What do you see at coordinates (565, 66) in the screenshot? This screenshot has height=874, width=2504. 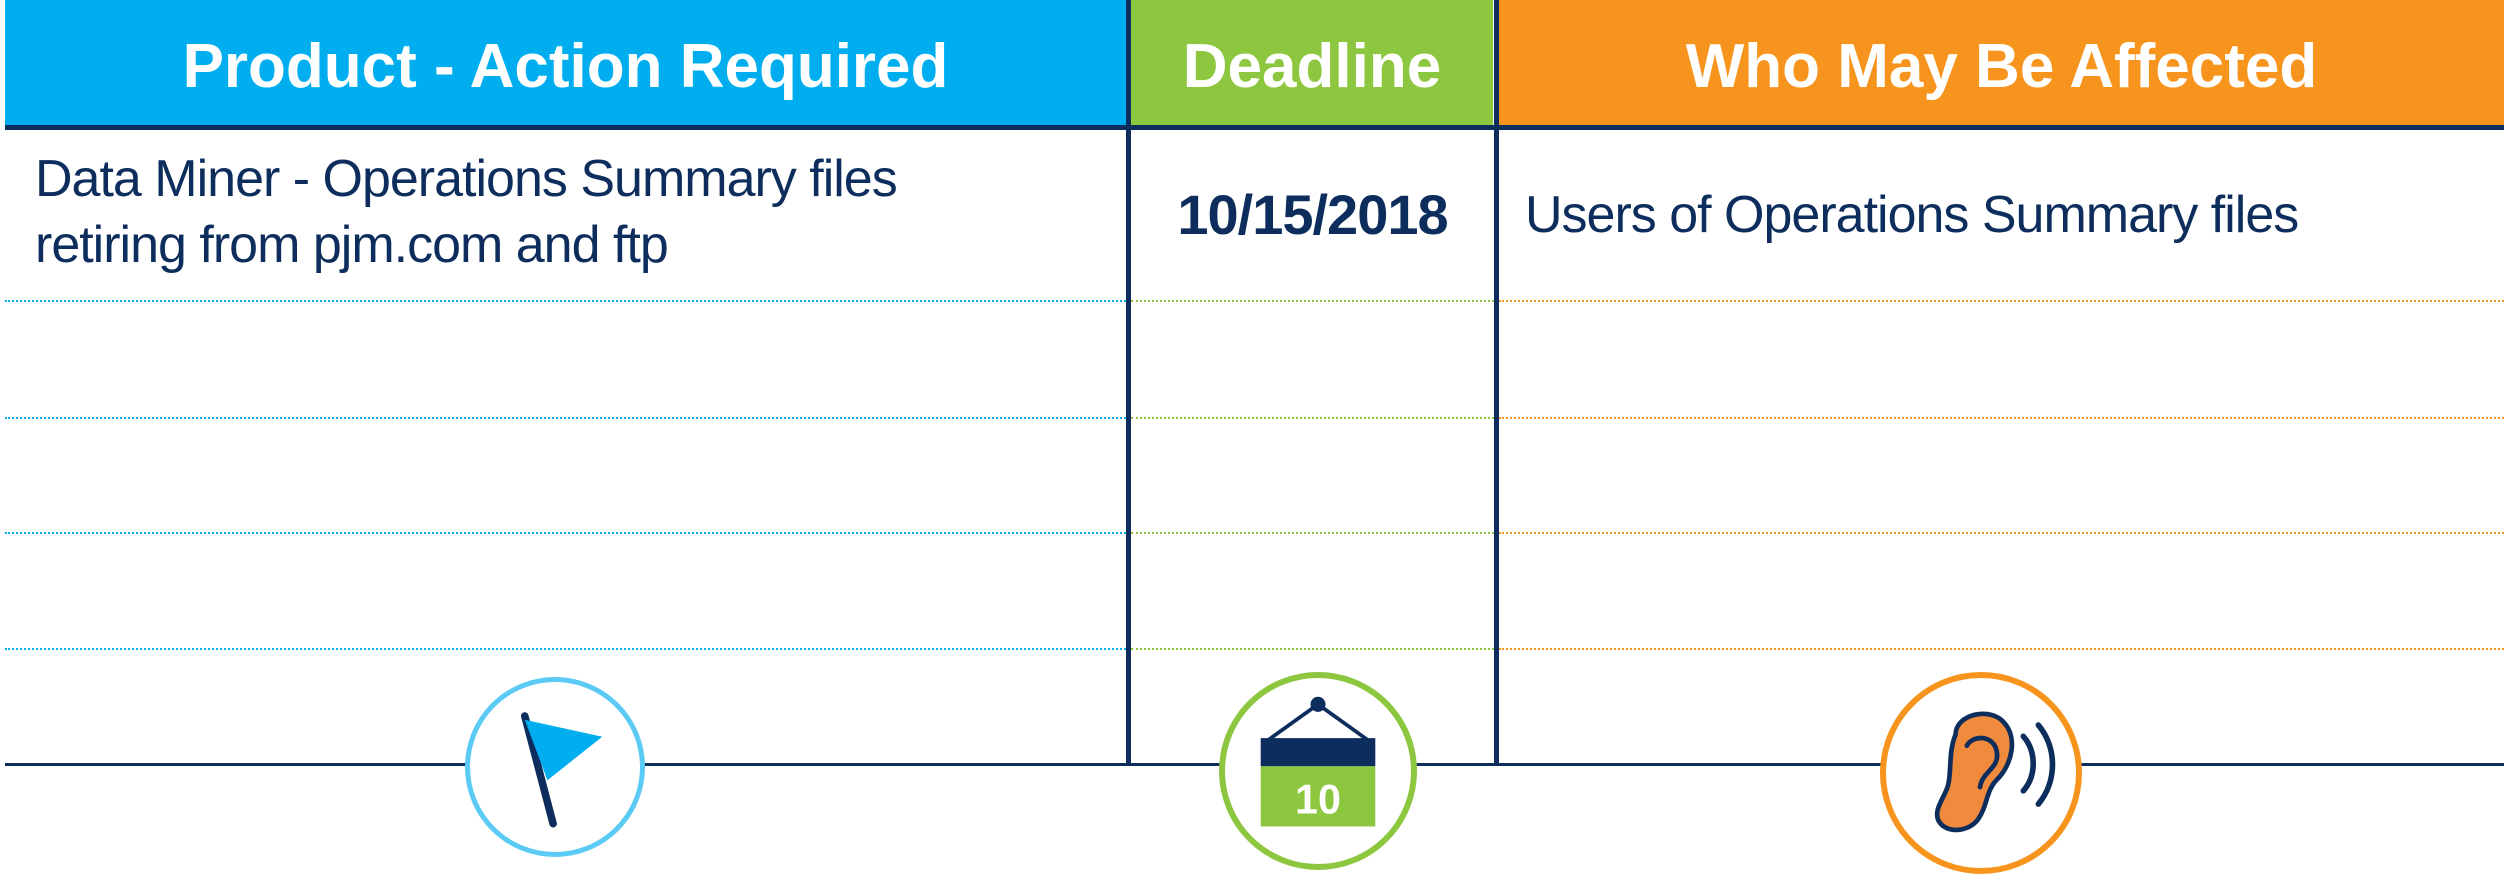 I see `header-product-label: Product - Action Required` at bounding box center [565, 66].